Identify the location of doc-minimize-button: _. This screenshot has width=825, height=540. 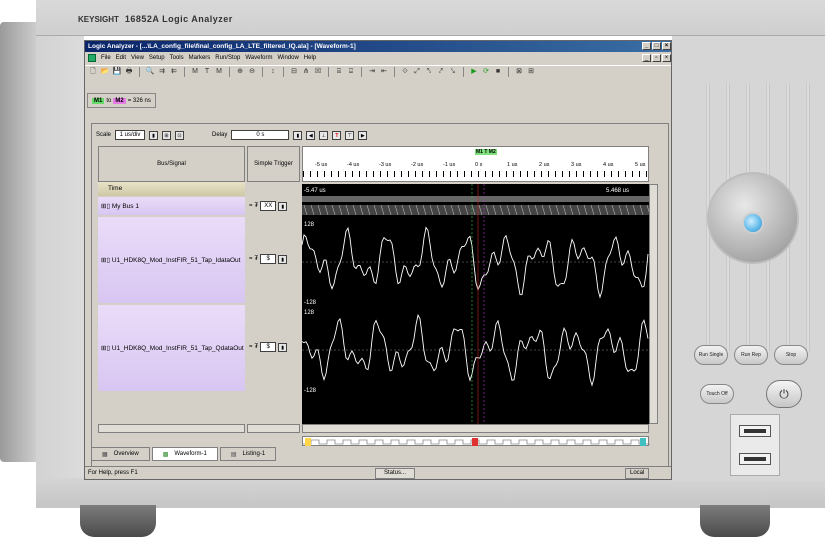
(646, 58).